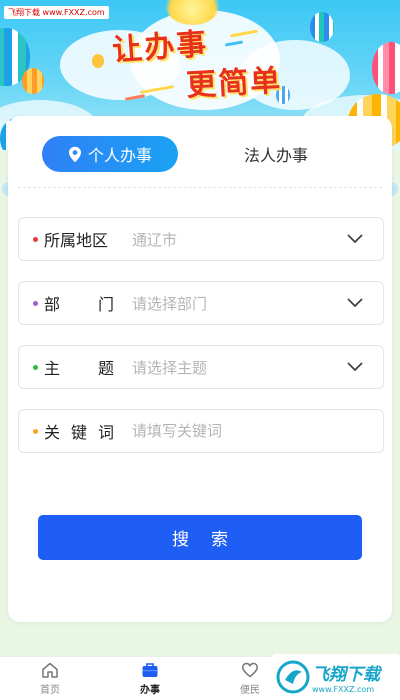  Describe the element at coordinates (170, 303) in the screenshot. I see `department-placeholder: 请选择部门` at that location.